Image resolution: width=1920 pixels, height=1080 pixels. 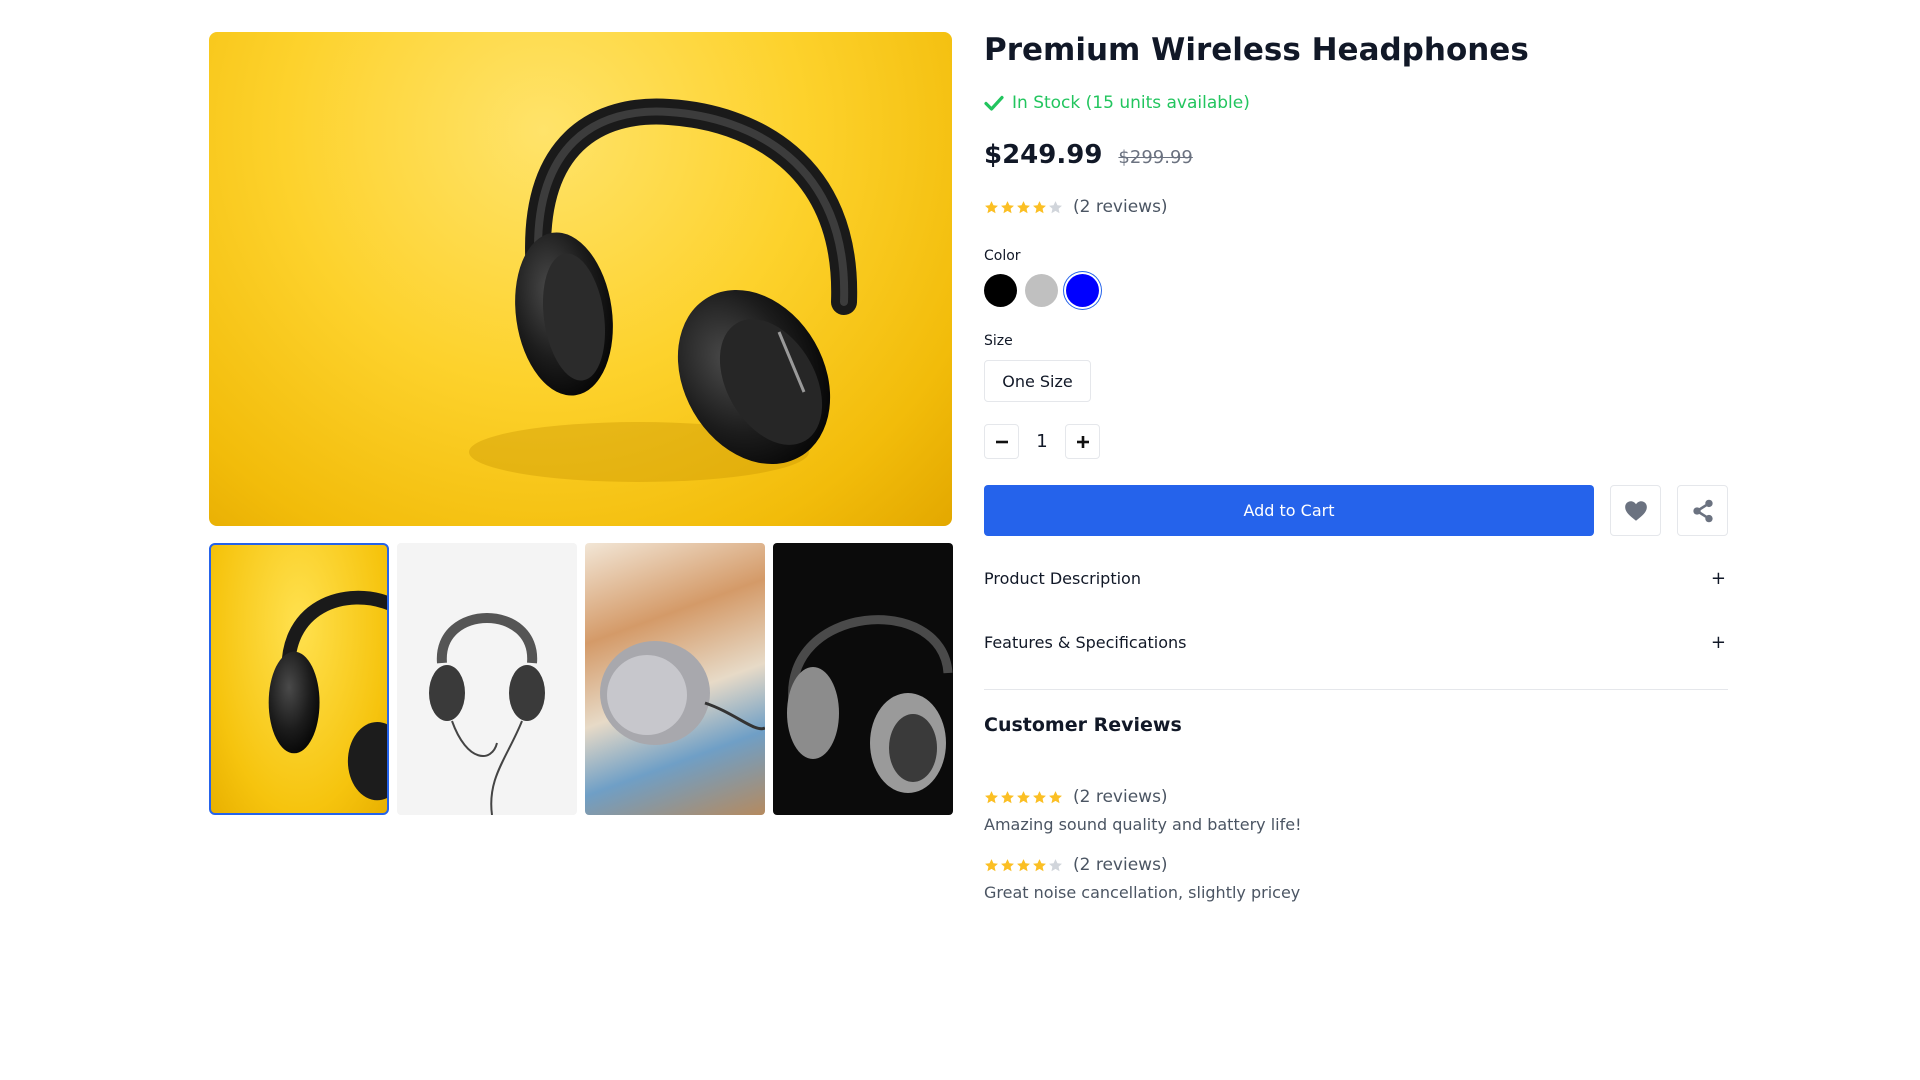 I want to click on features-specifications-accordion: Features & Specifications +, so click(x=1356, y=642).